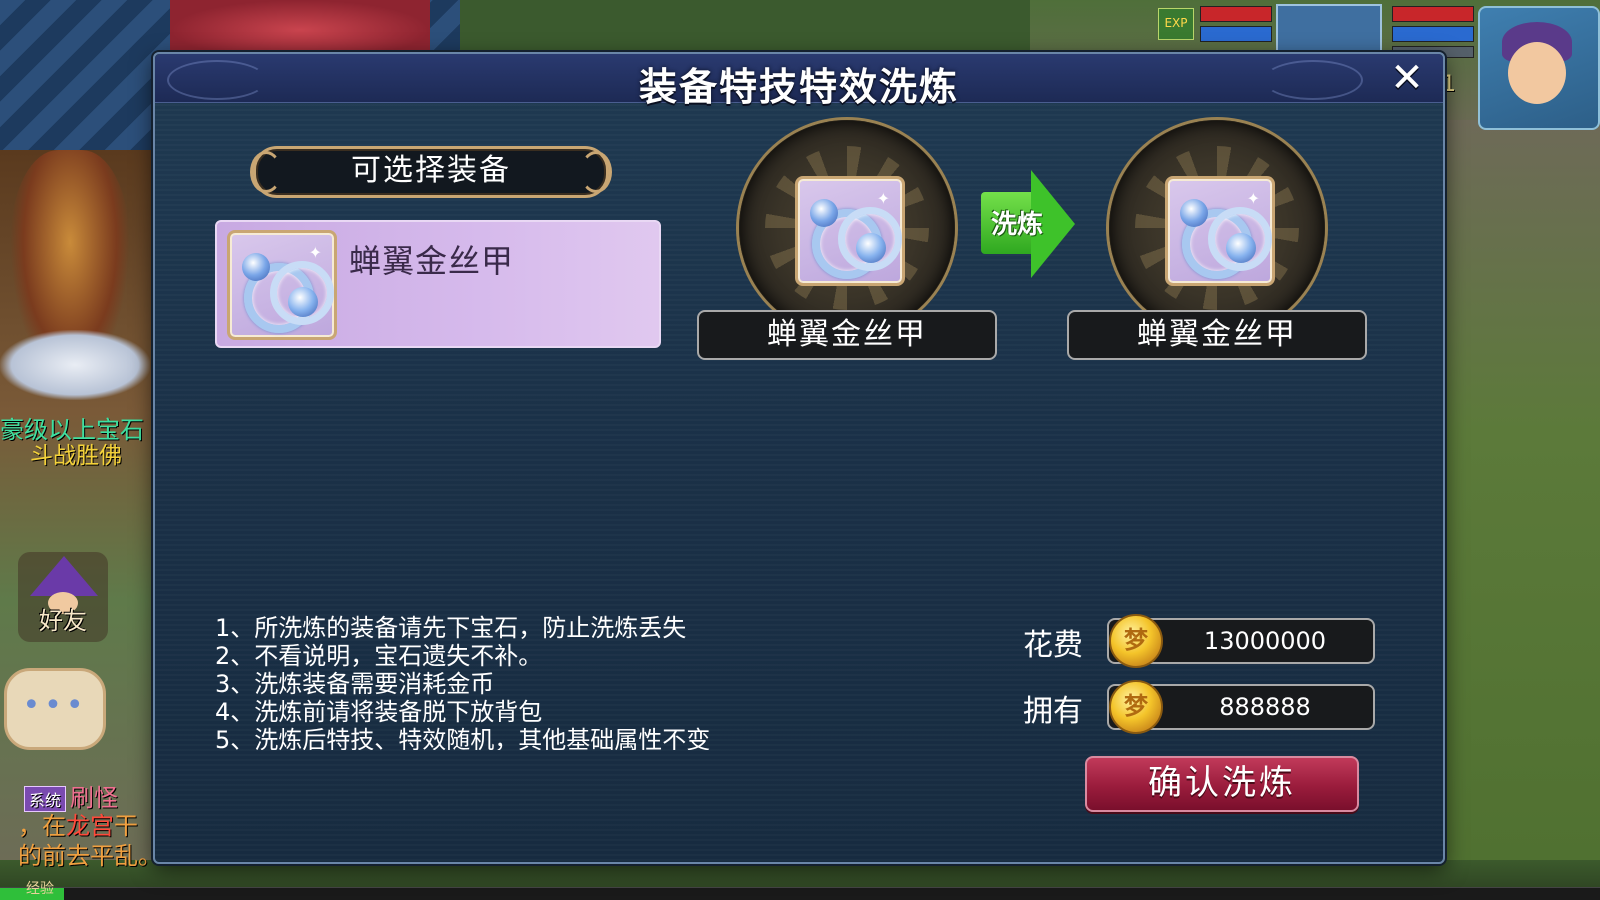 This screenshot has height=900, width=1600. Describe the element at coordinates (379, 712) in the screenshot. I see `instruction-line: 4、洗炼前请将装备脱下放背包` at that location.